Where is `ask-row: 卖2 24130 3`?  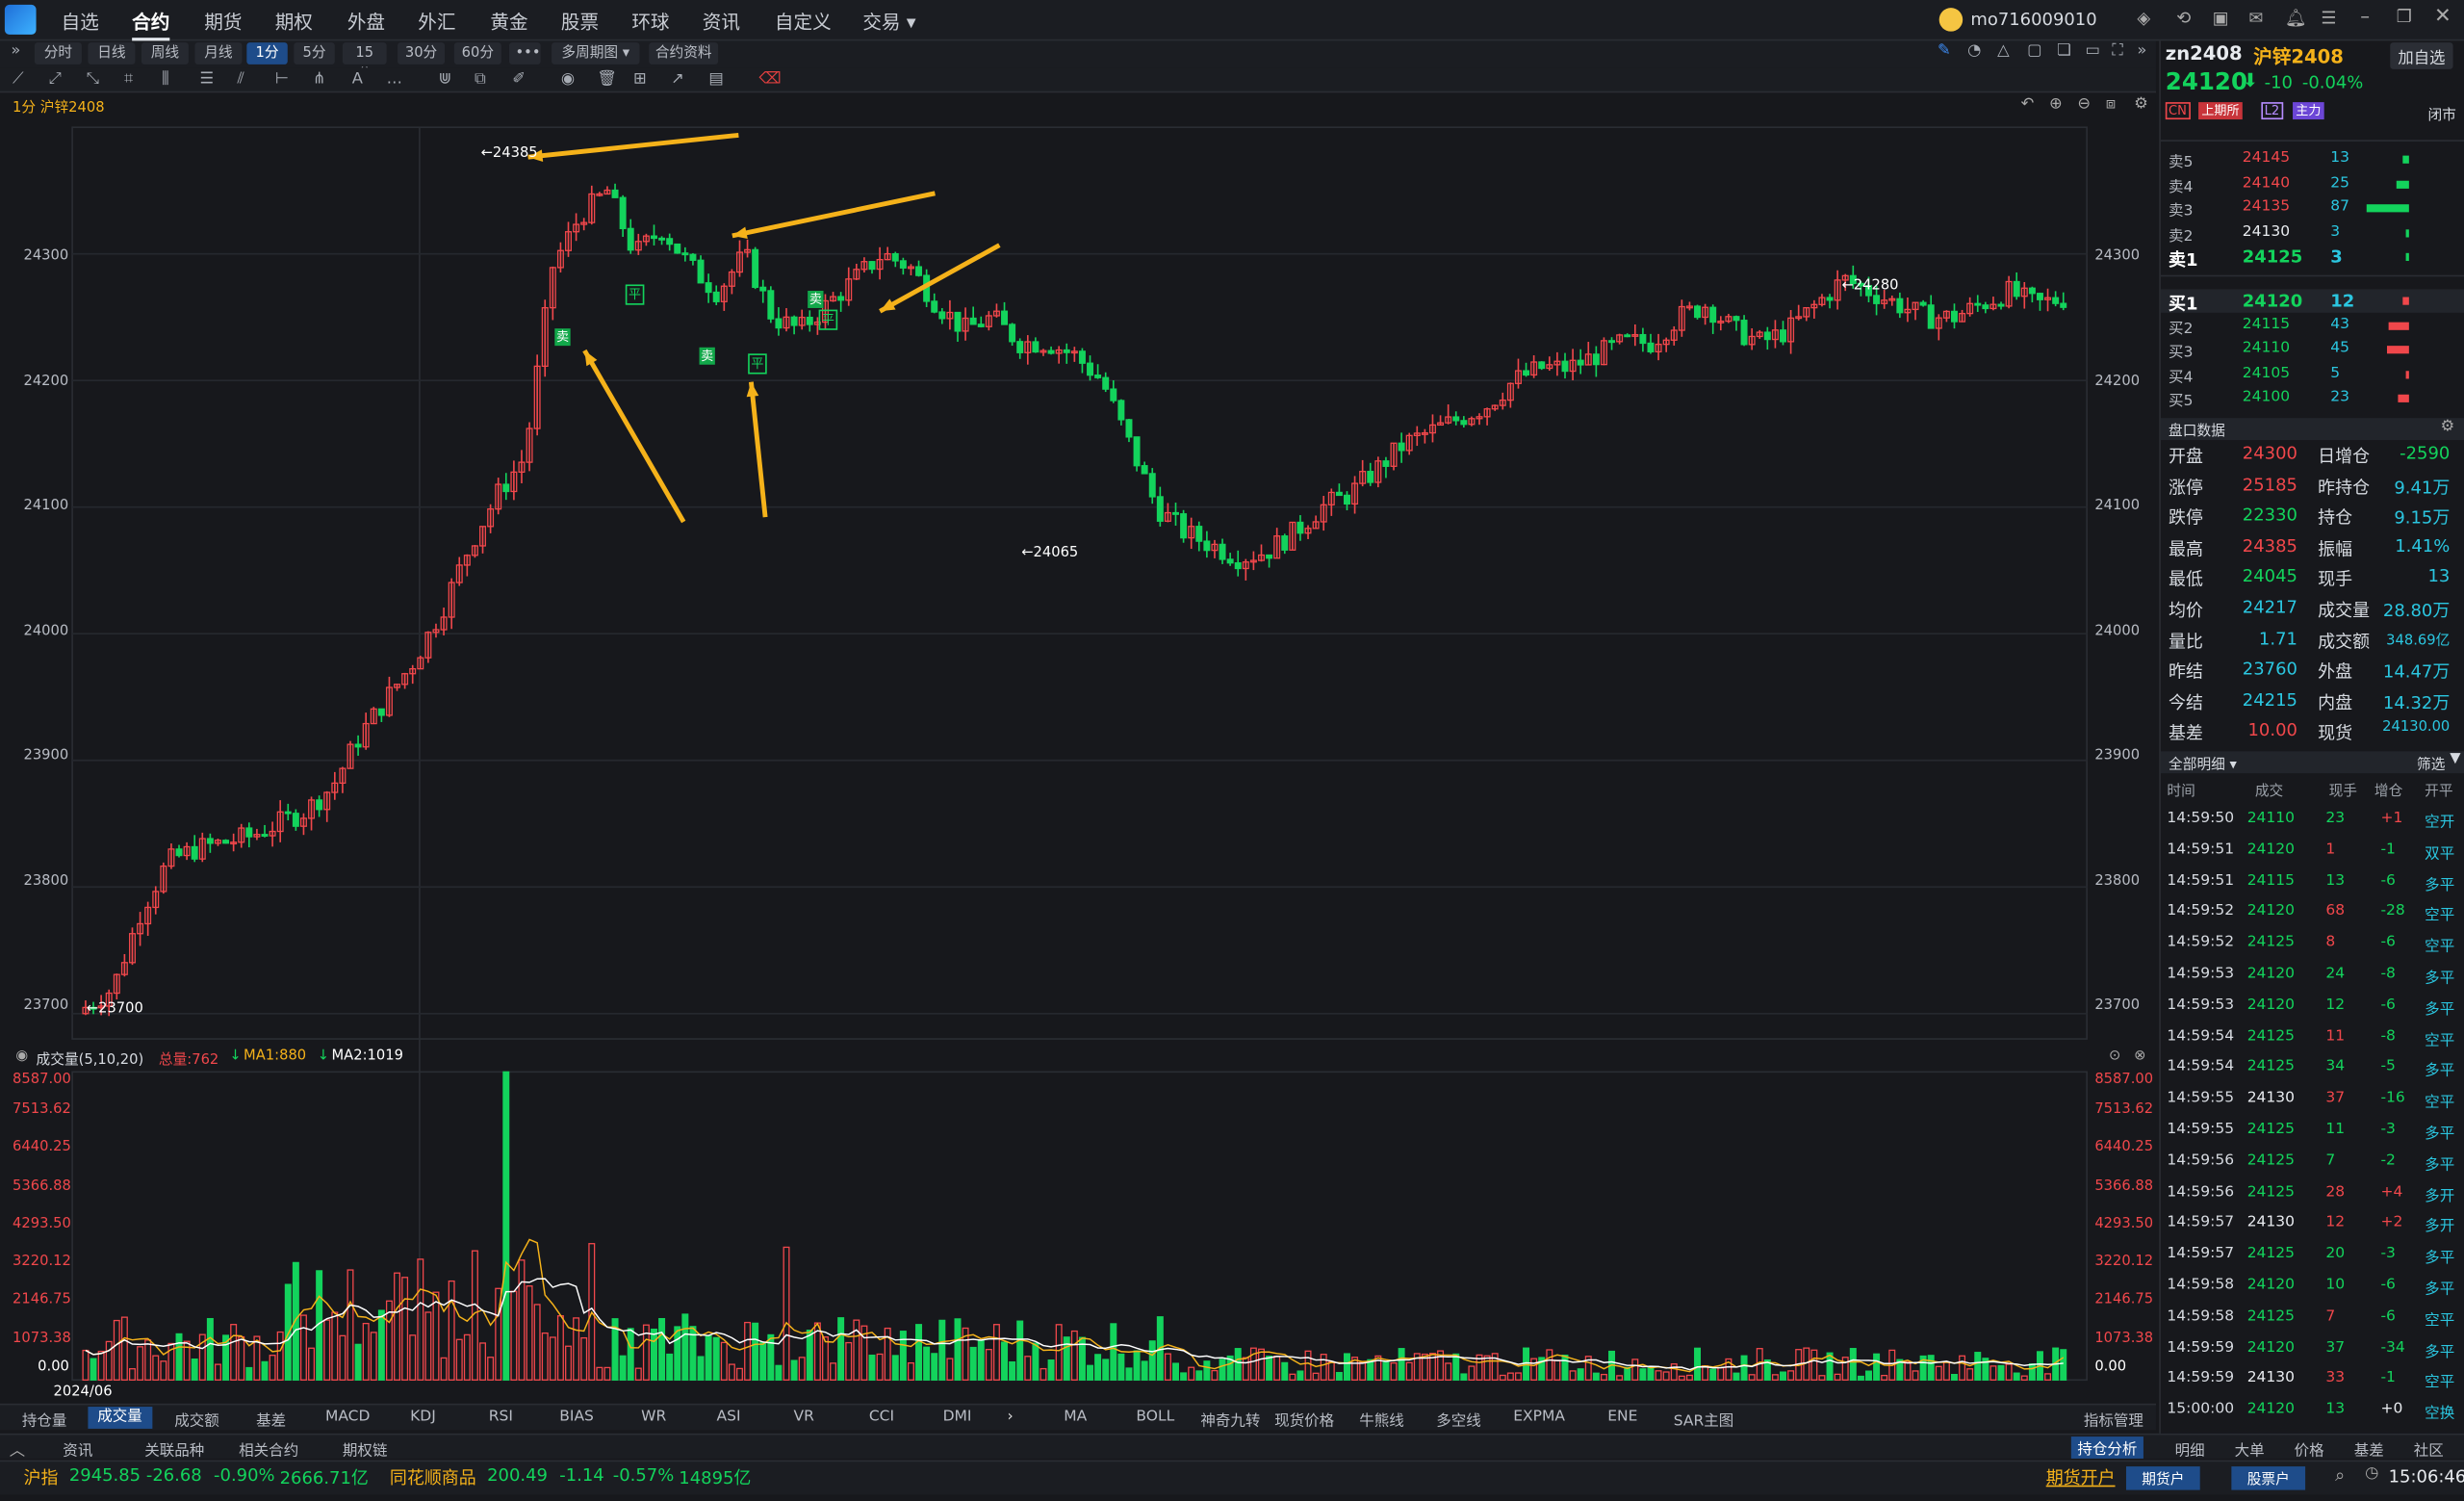
ask-row: 卖2 24130 3 is located at coordinates (2312, 232).